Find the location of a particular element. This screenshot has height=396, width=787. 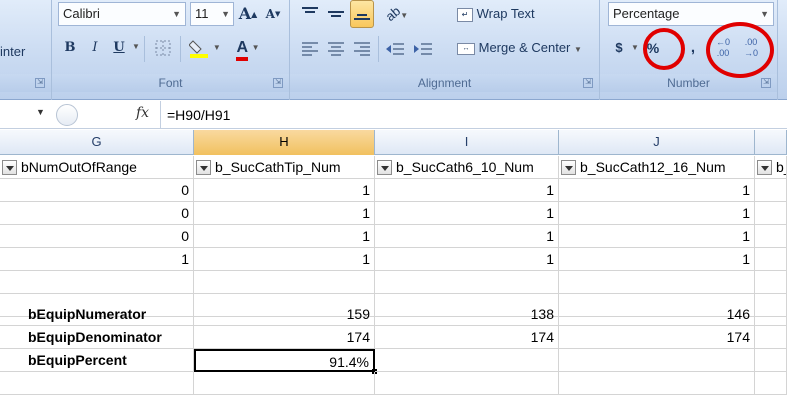

decrease-indent-button is located at coordinates (395, 48).